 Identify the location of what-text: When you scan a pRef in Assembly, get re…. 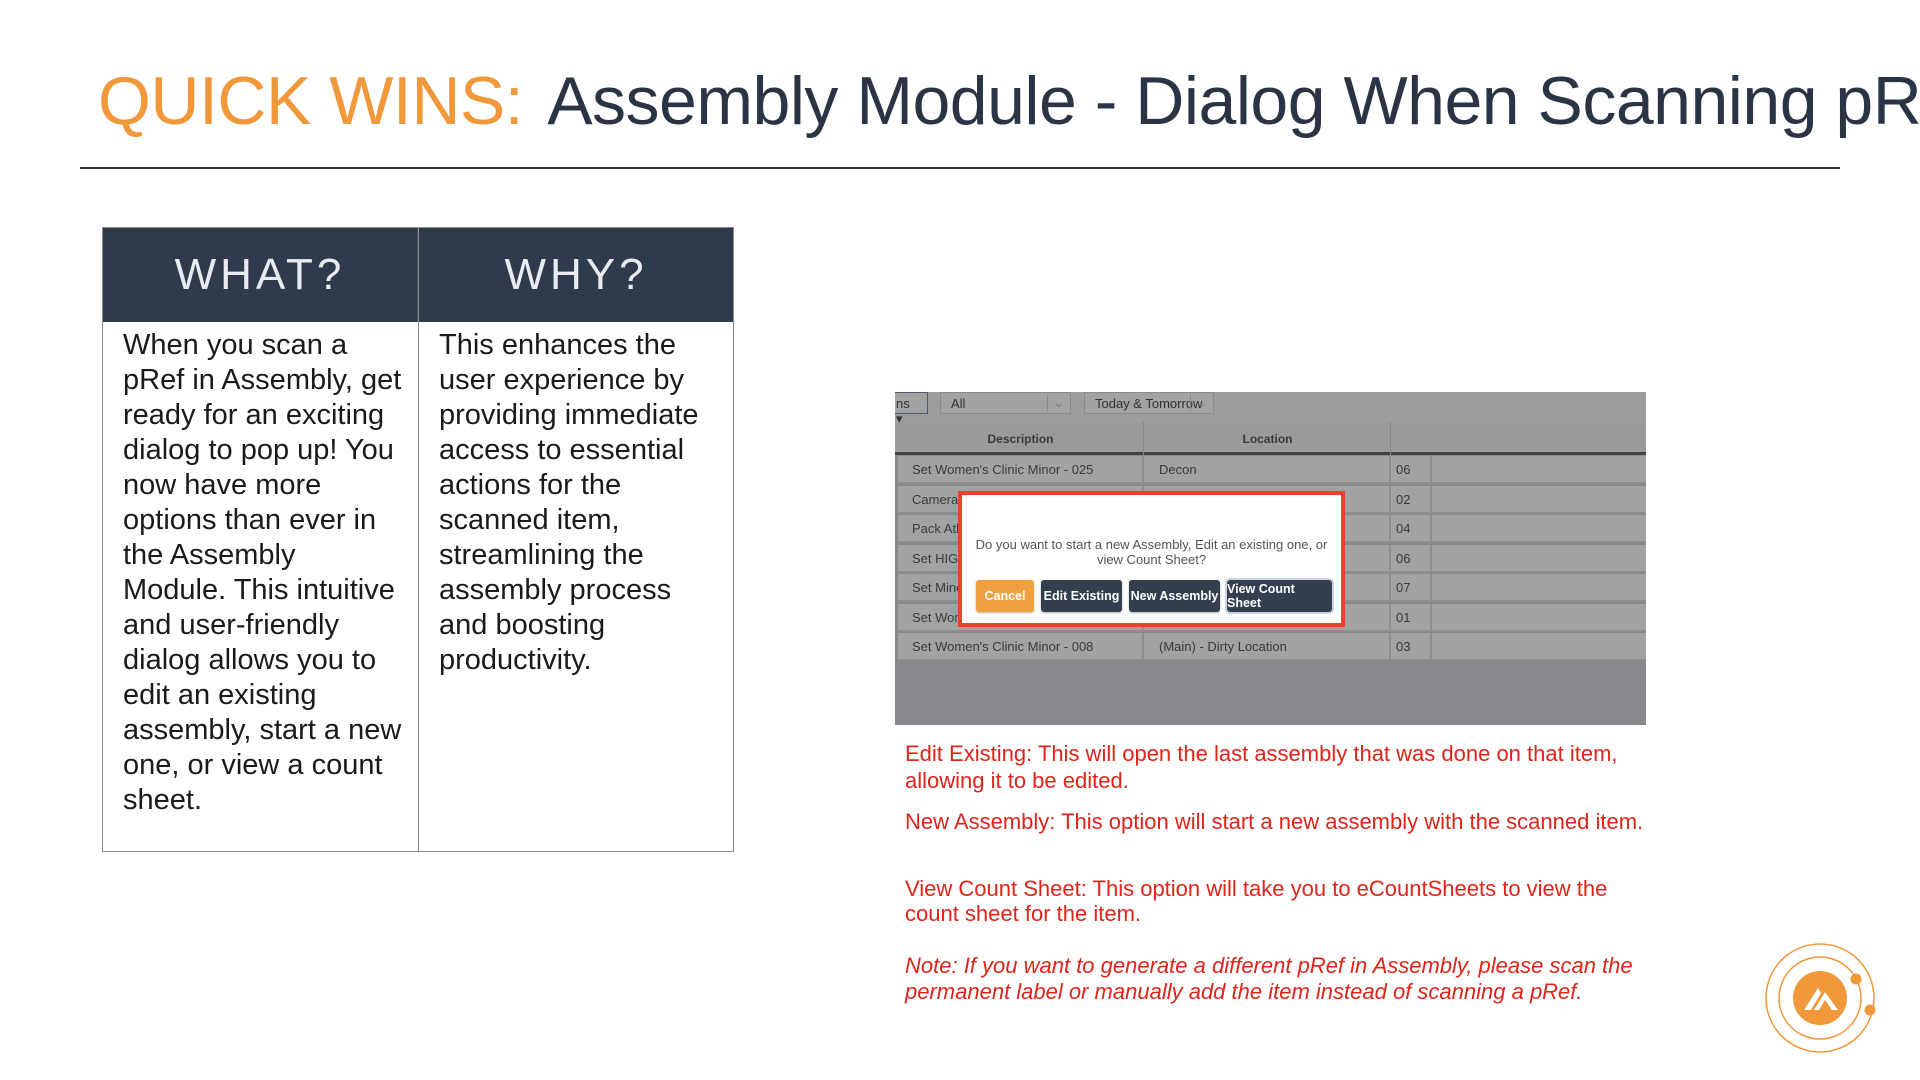
(262, 572).